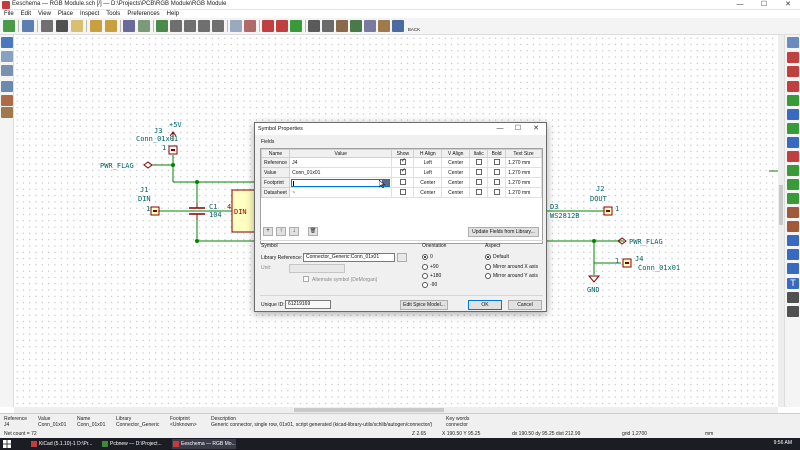  I want to click on select-icon, so click(793, 42).